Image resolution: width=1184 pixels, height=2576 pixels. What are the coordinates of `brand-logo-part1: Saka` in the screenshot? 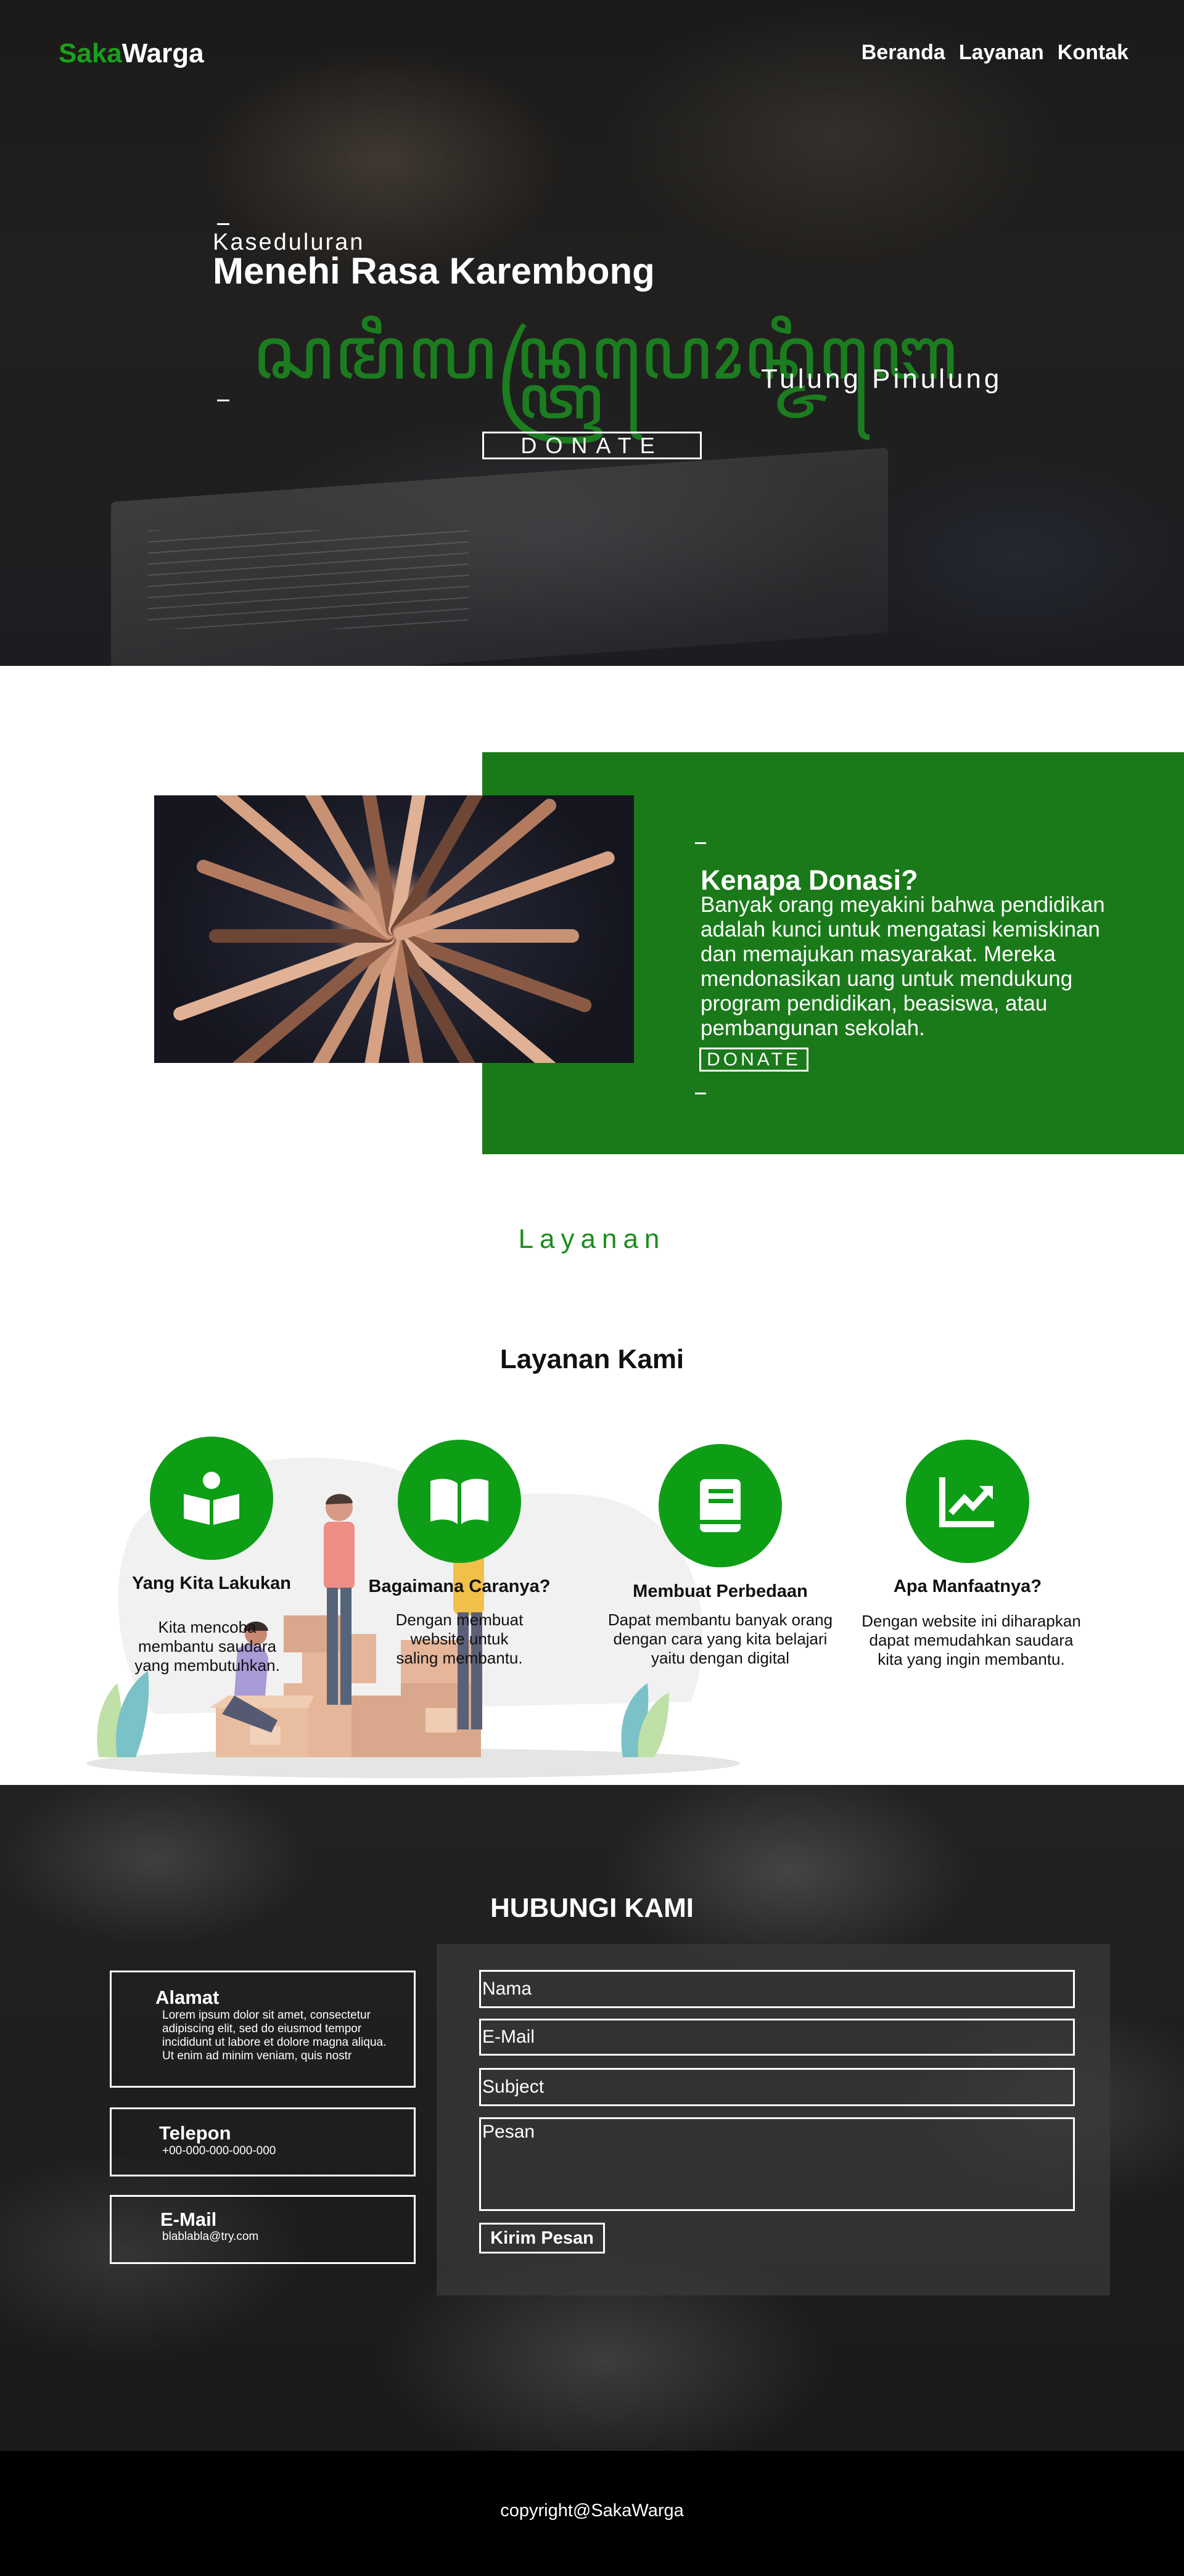 It's located at (91, 53).